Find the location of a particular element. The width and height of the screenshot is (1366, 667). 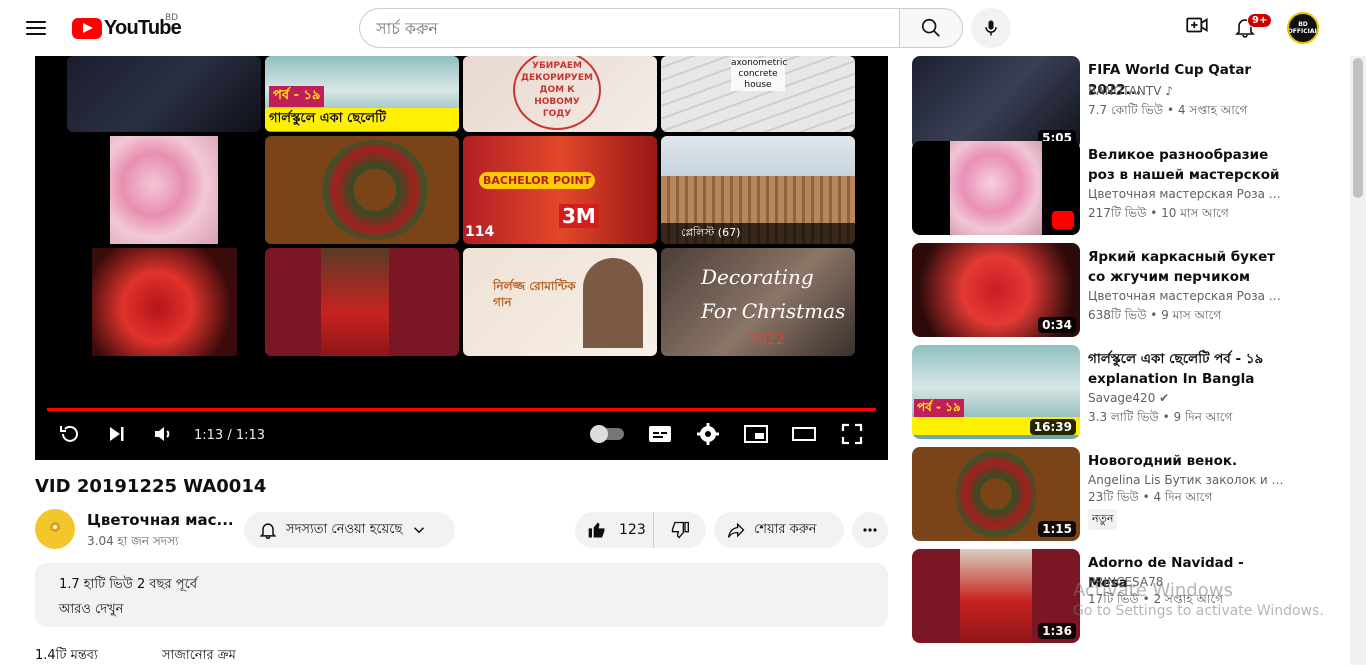

tile-episode-sub: গার্লস্কুলে একা ছেলেটি is located at coordinates (362, 119).